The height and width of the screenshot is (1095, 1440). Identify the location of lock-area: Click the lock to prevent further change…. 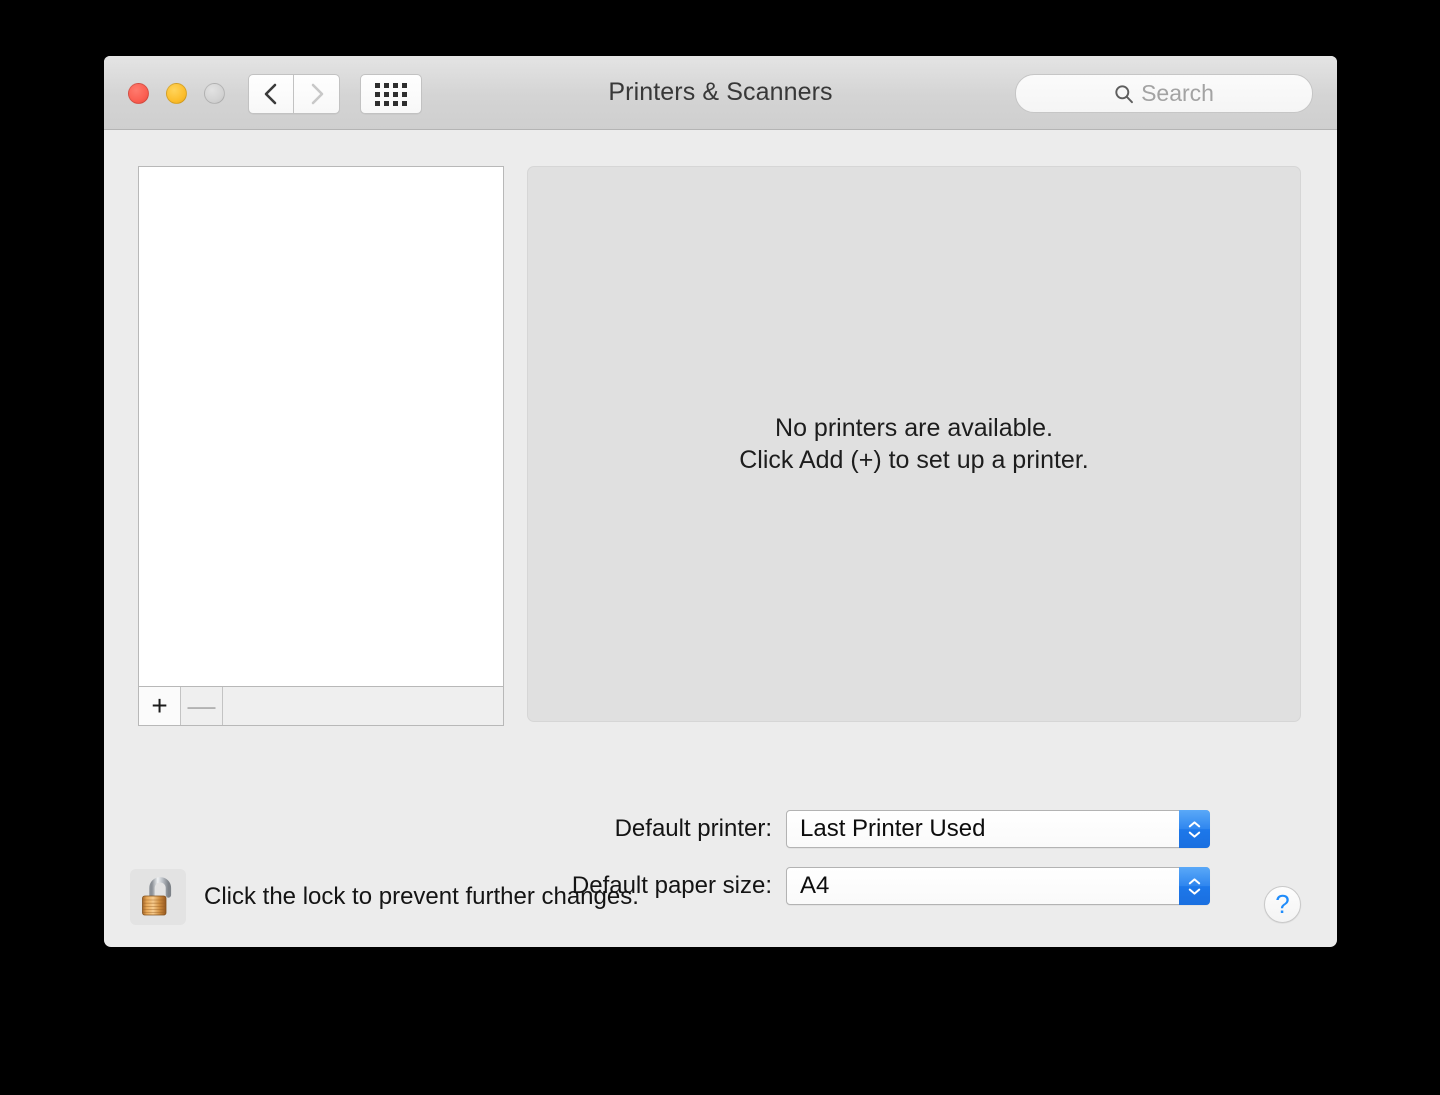
(384, 897).